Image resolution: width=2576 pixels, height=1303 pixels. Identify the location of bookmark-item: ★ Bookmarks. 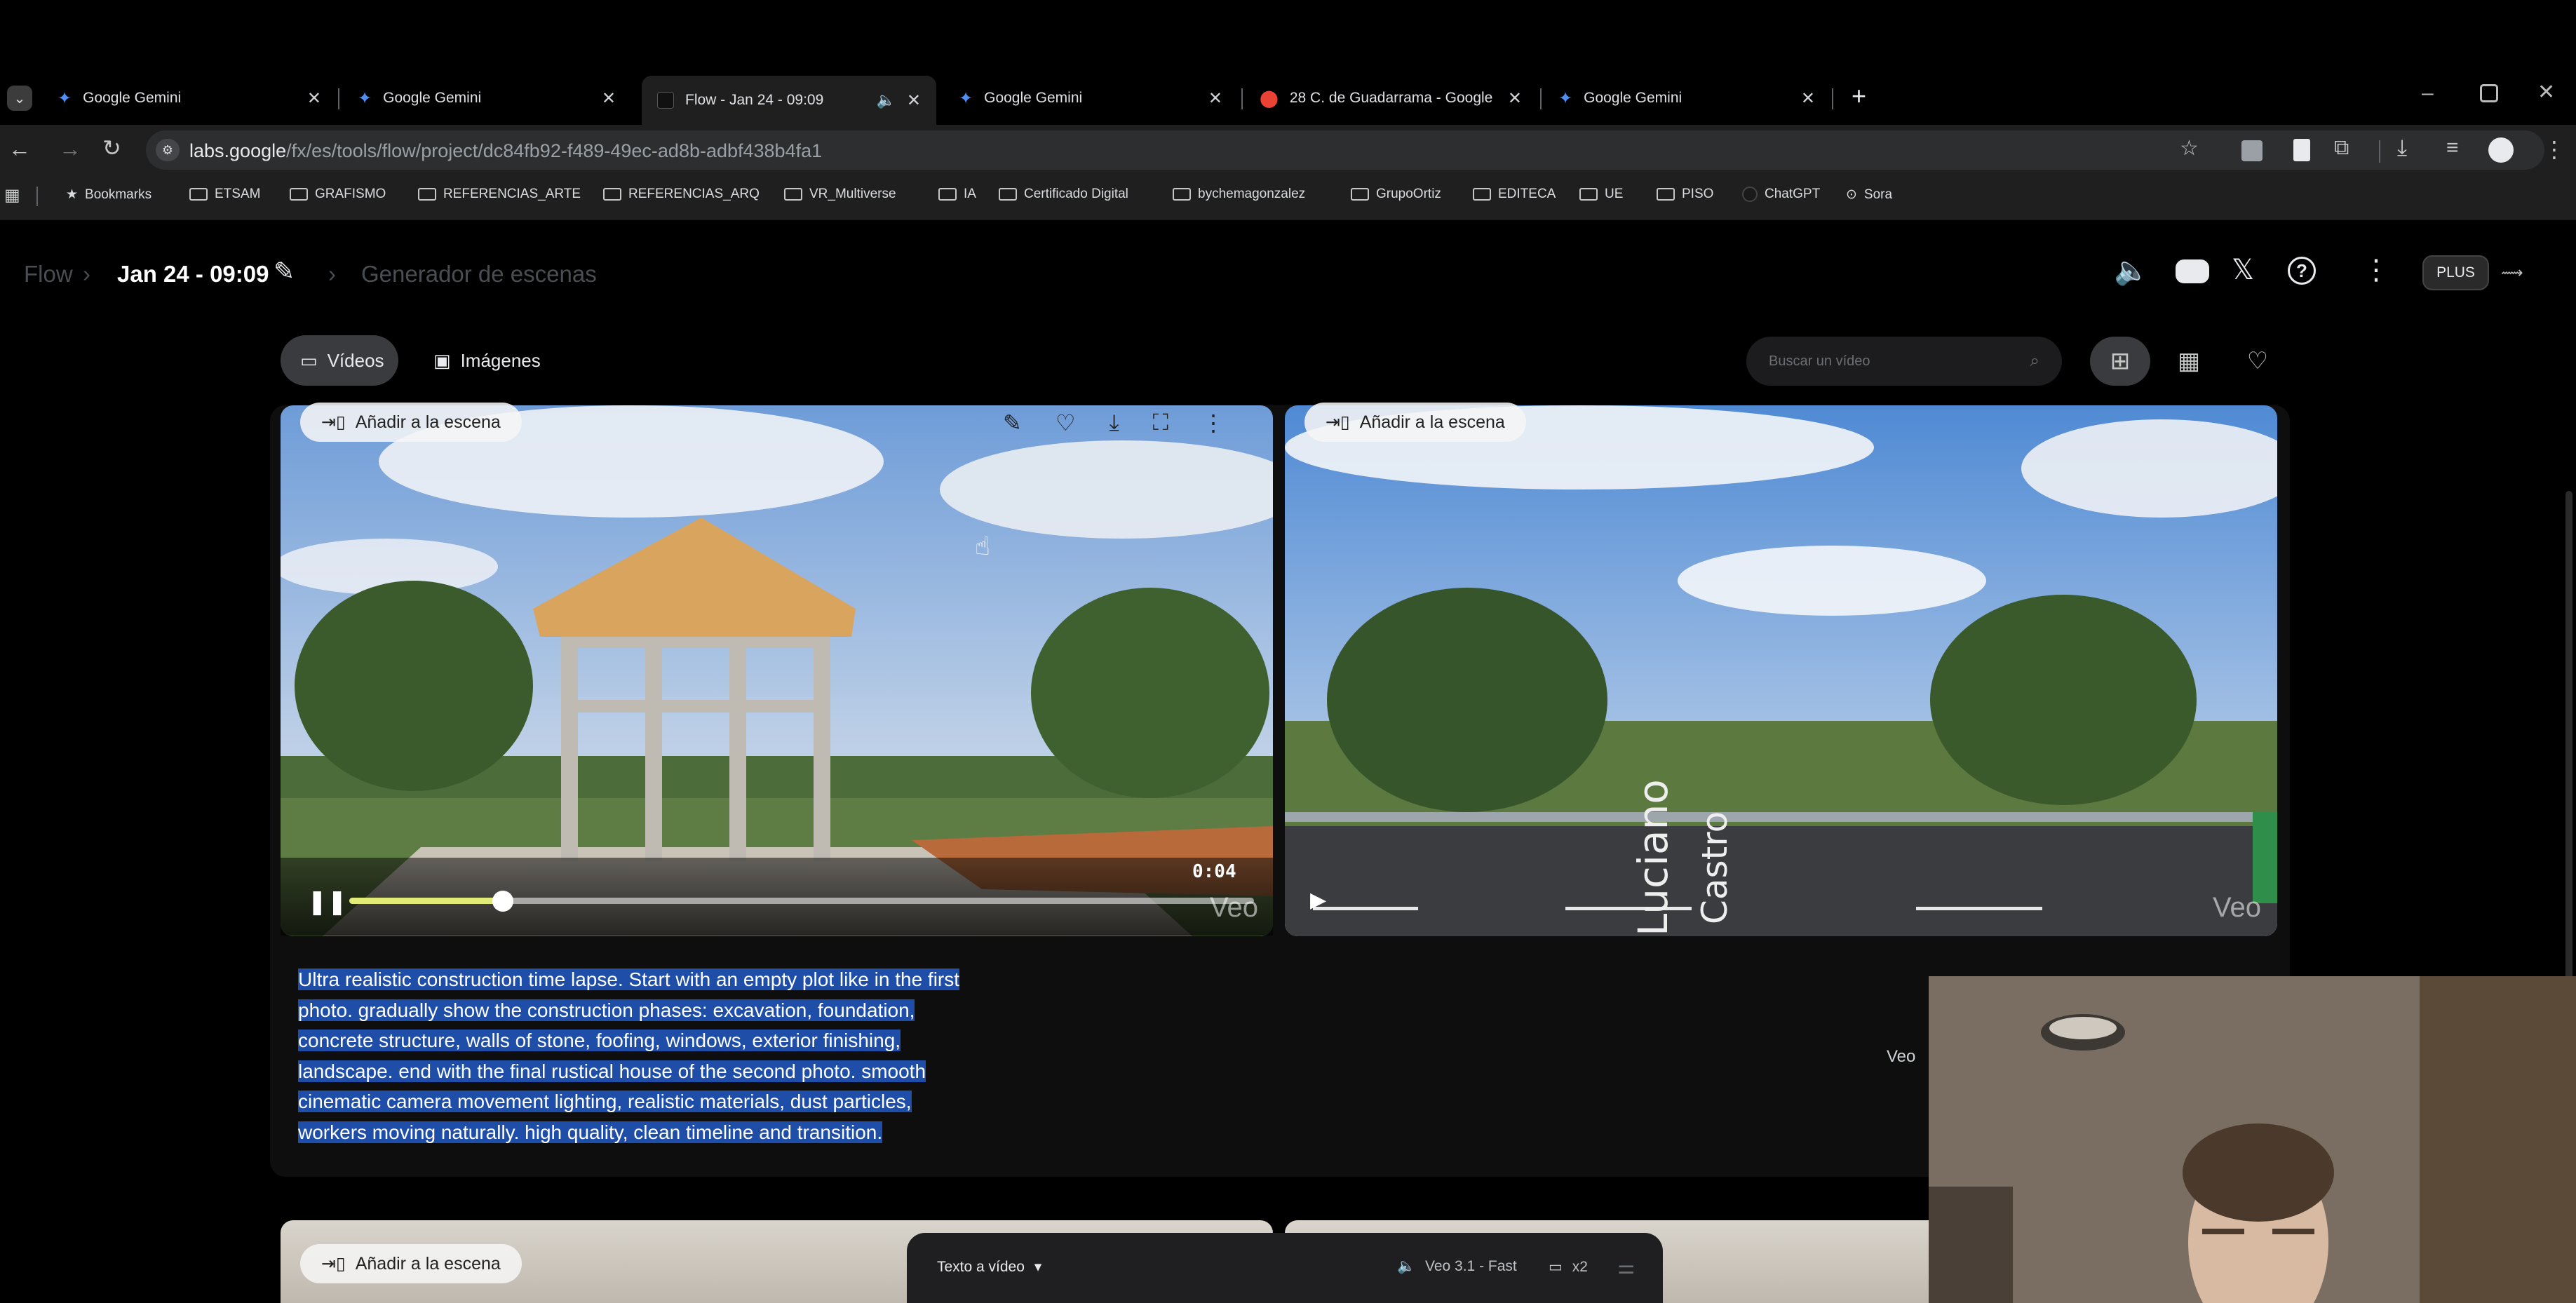
(108, 195).